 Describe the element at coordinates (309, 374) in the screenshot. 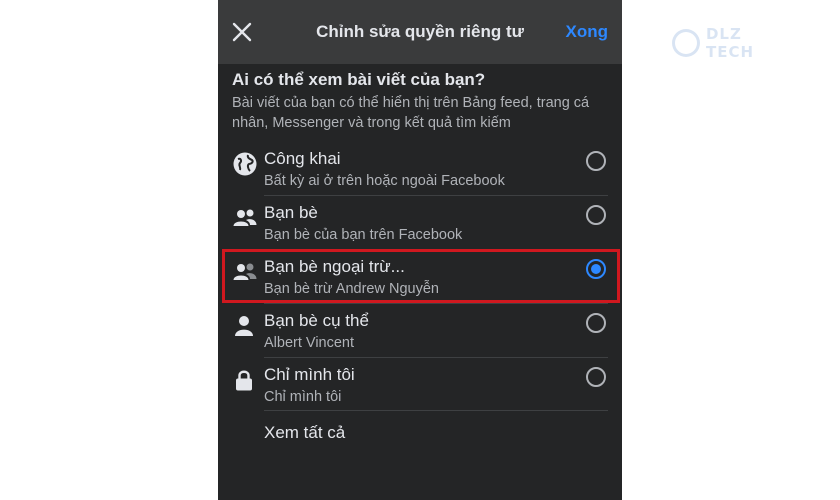

I see `option-label: Chỉ mình tôi` at that location.